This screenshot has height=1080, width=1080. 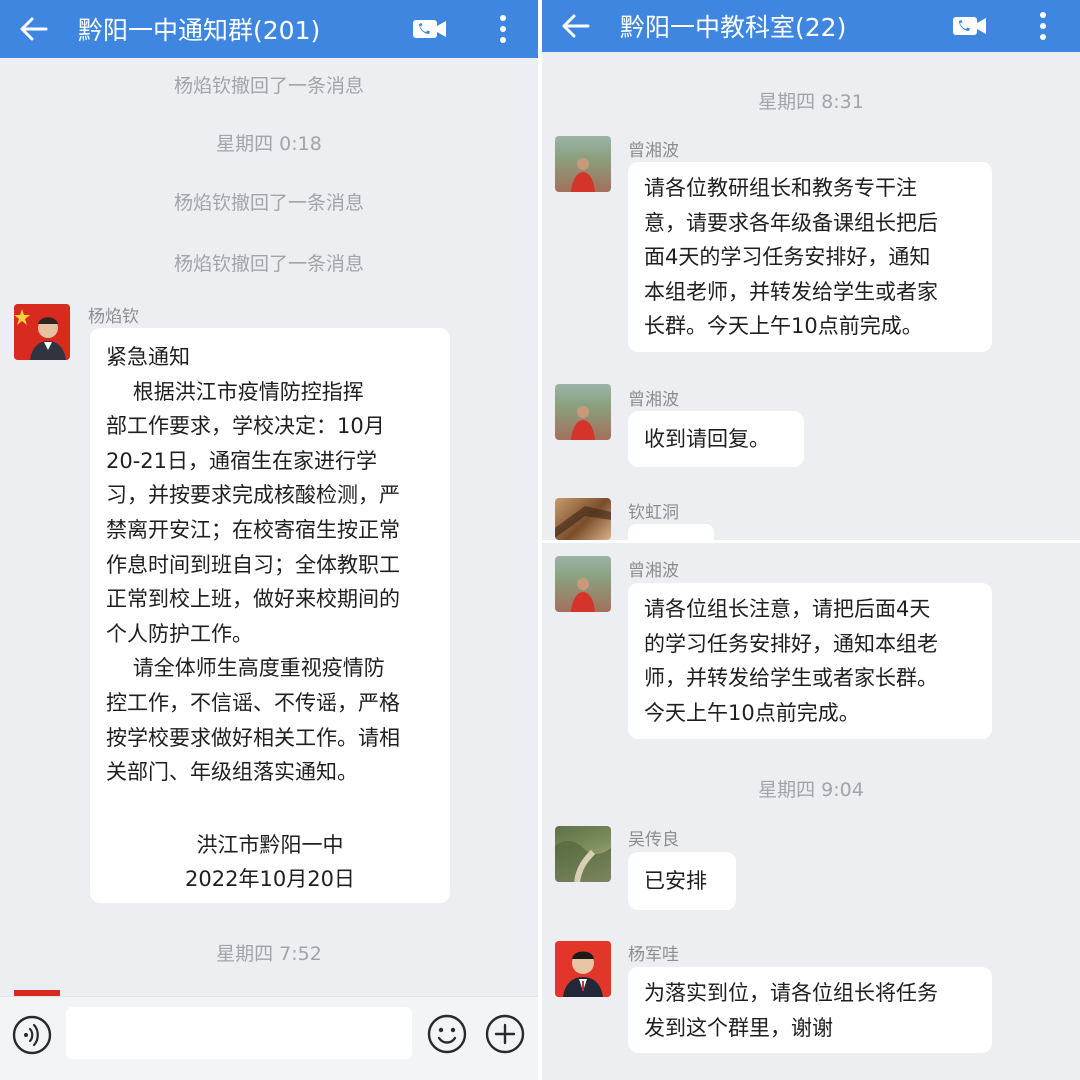 I want to click on chat-title: 黔阳一中通知群(201), so click(x=199, y=30).